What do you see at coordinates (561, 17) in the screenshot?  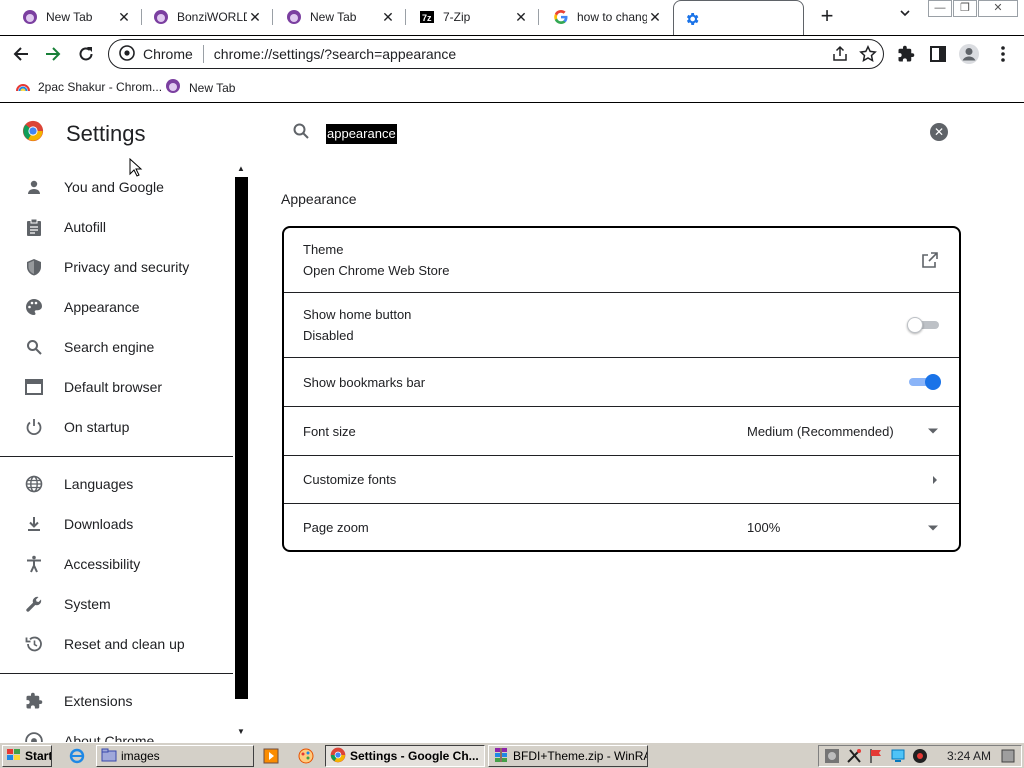 I see `google-favicon-icon` at bounding box center [561, 17].